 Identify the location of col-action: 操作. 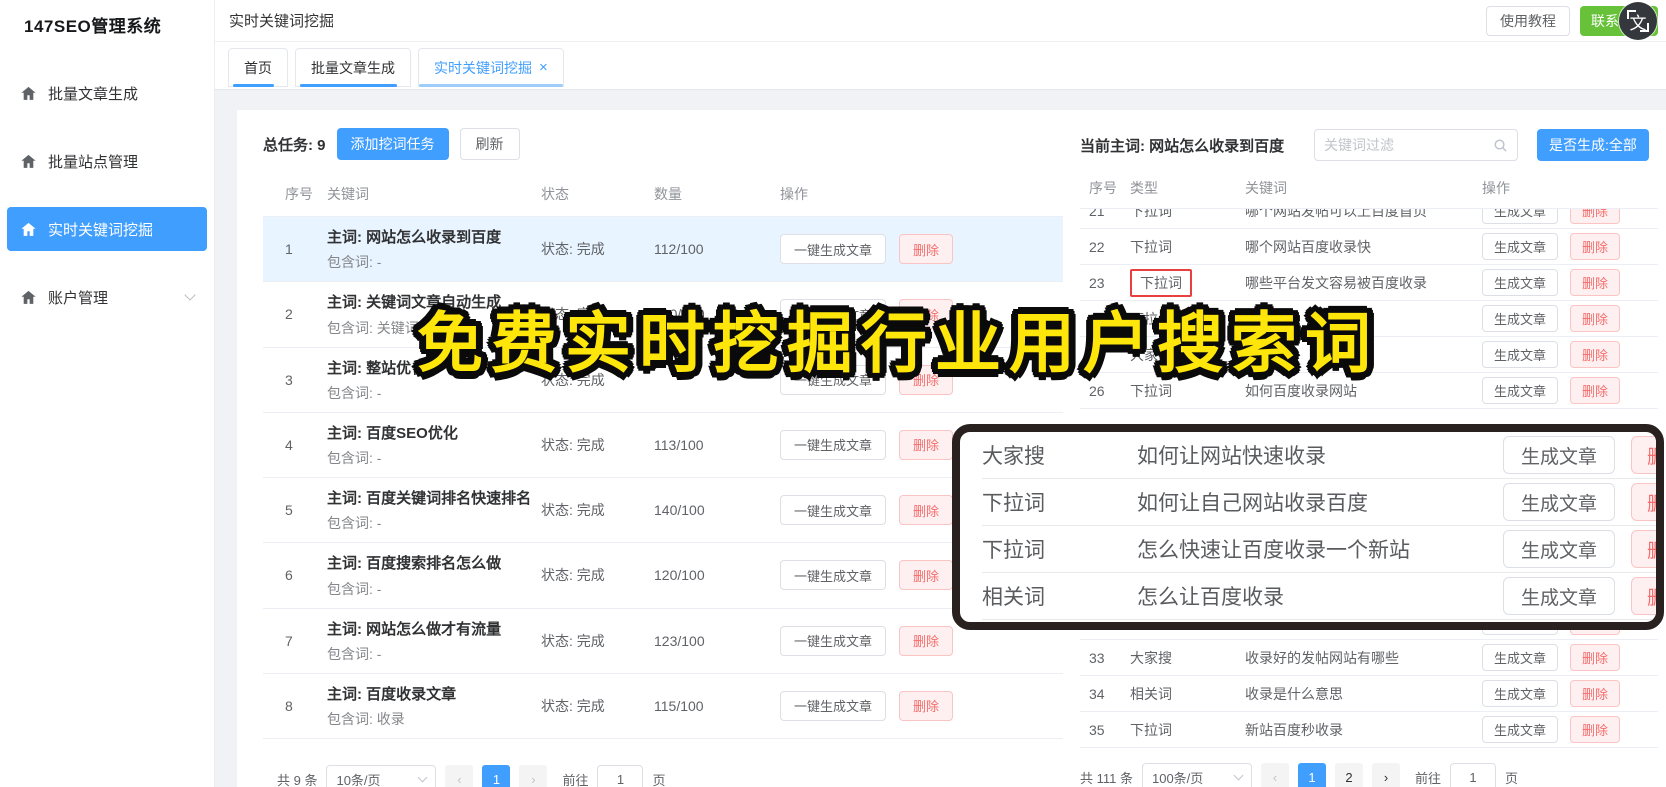
(1496, 188).